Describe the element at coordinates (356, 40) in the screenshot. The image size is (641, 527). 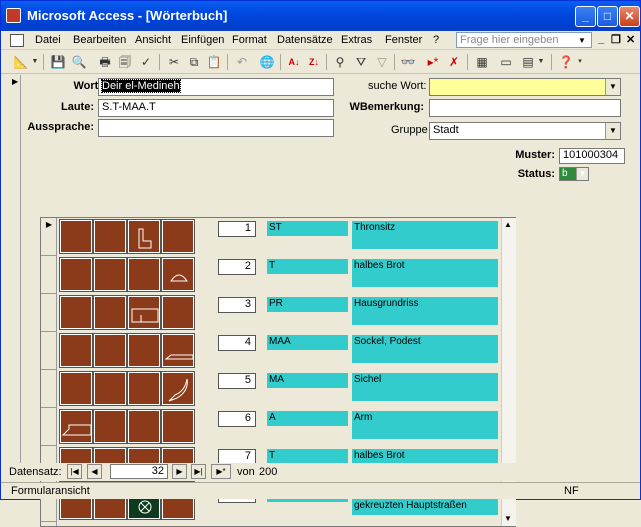
I see `menu-extras: Extras` at that location.